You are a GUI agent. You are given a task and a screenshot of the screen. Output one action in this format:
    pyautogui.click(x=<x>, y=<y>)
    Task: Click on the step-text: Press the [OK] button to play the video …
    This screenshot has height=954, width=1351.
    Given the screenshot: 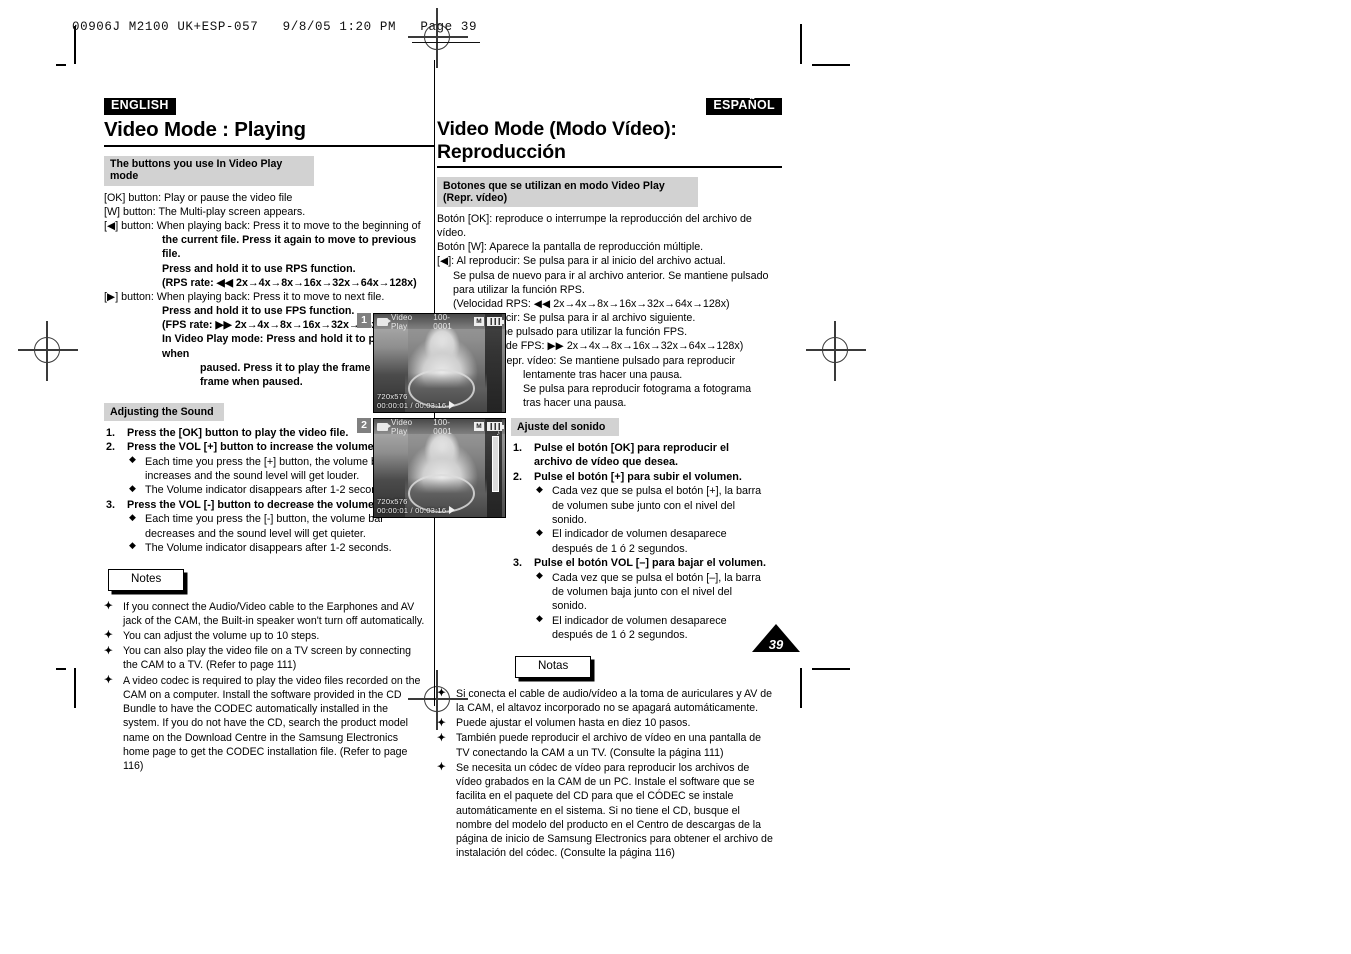 What is the action you would take?
    pyautogui.click(x=238, y=432)
    